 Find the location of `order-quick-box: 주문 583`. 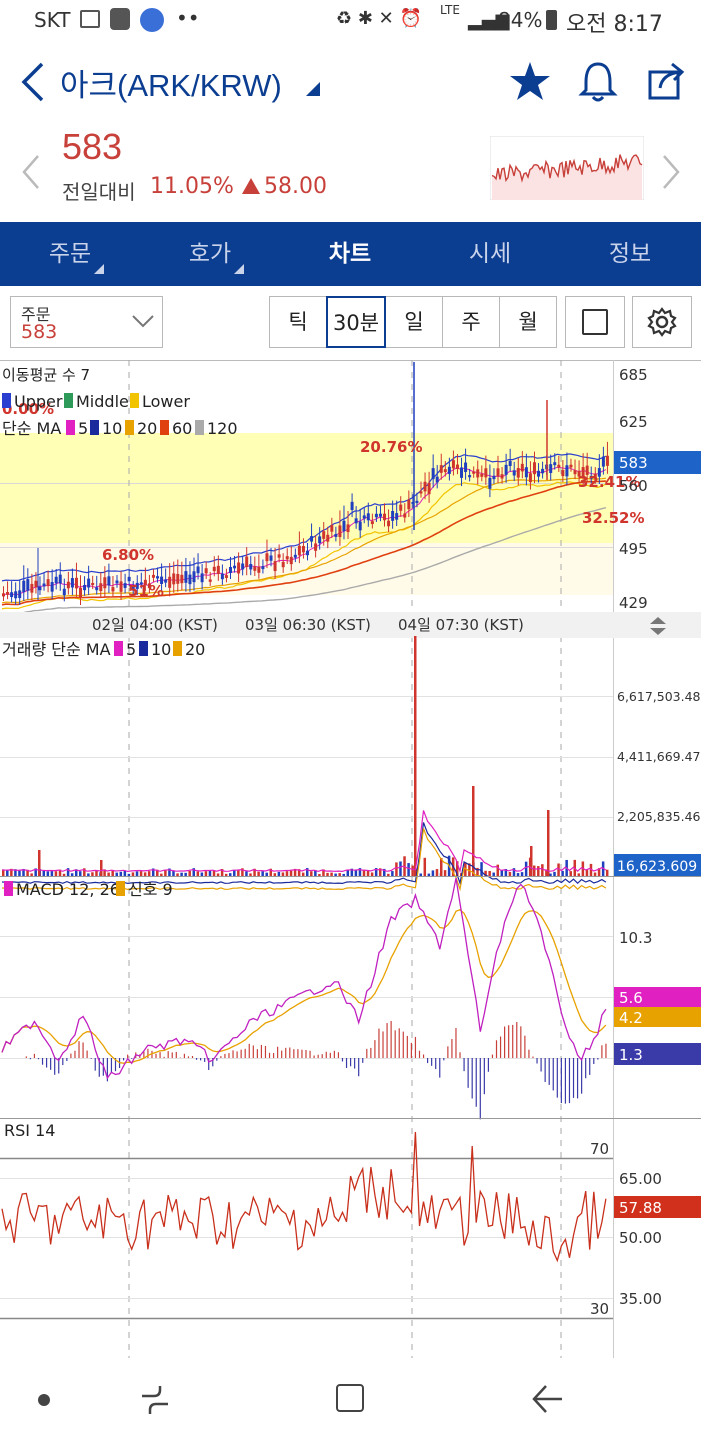

order-quick-box: 주문 583 is located at coordinates (86, 322).